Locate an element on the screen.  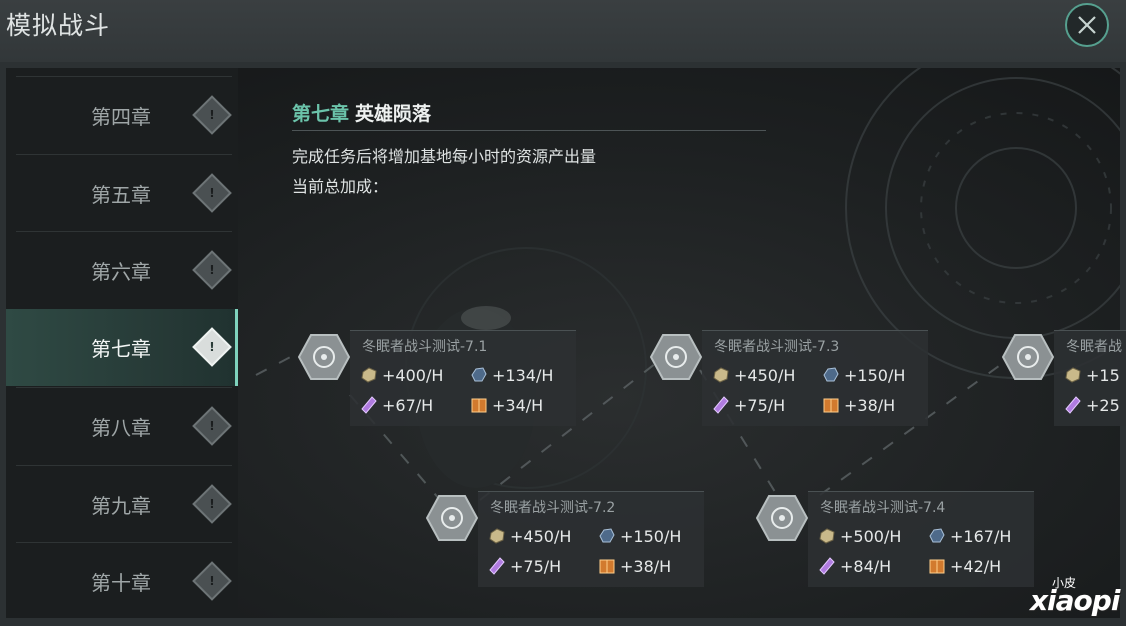
alloy-output: +500/H is located at coordinates (859, 536).